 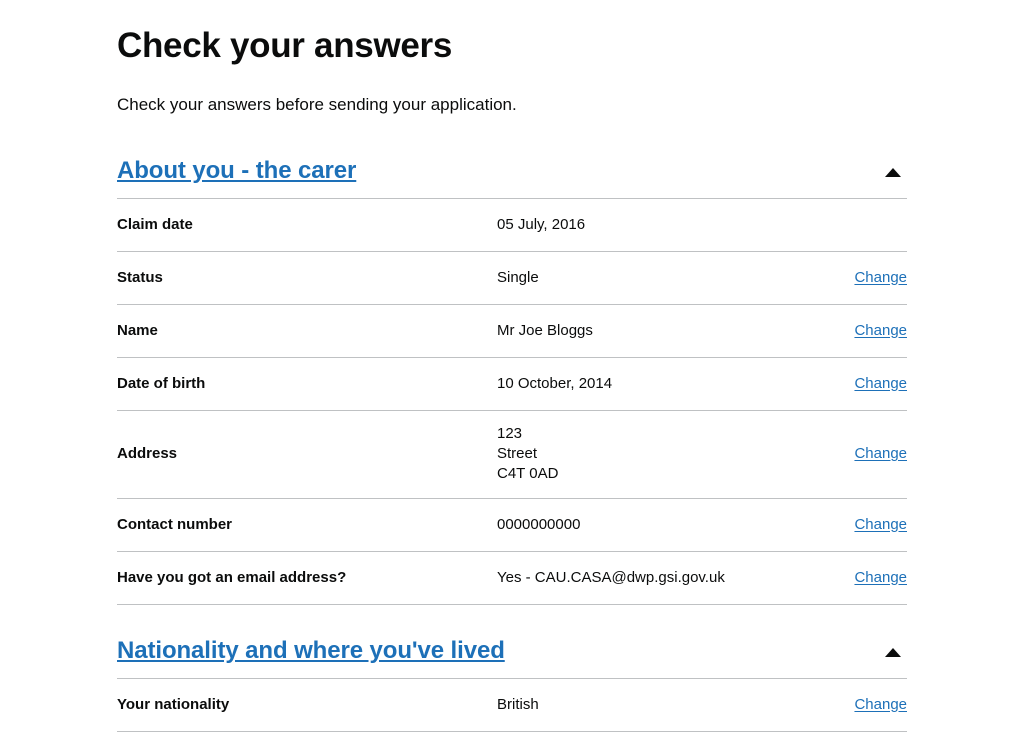 What do you see at coordinates (518, 277) in the screenshot?
I see `row-value: Single` at bounding box center [518, 277].